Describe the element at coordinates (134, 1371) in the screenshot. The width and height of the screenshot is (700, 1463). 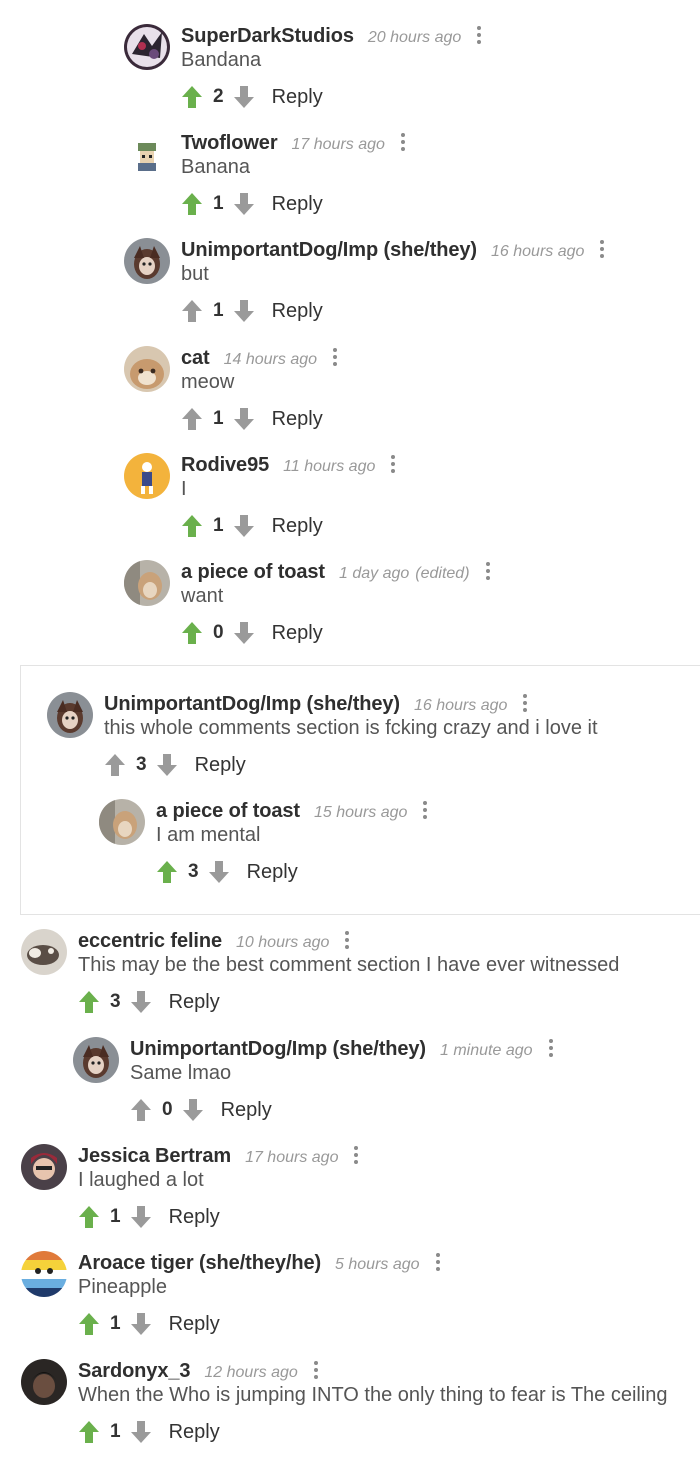
I see `comment-author: Sardonyx_3` at that location.